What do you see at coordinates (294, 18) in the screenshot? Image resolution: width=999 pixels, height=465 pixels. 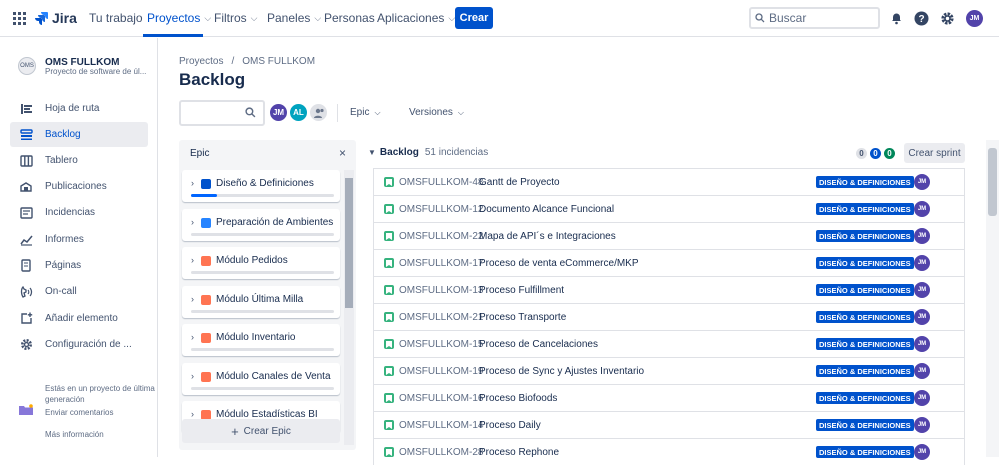 I see `nav-paneles: Paneles ⌵` at bounding box center [294, 18].